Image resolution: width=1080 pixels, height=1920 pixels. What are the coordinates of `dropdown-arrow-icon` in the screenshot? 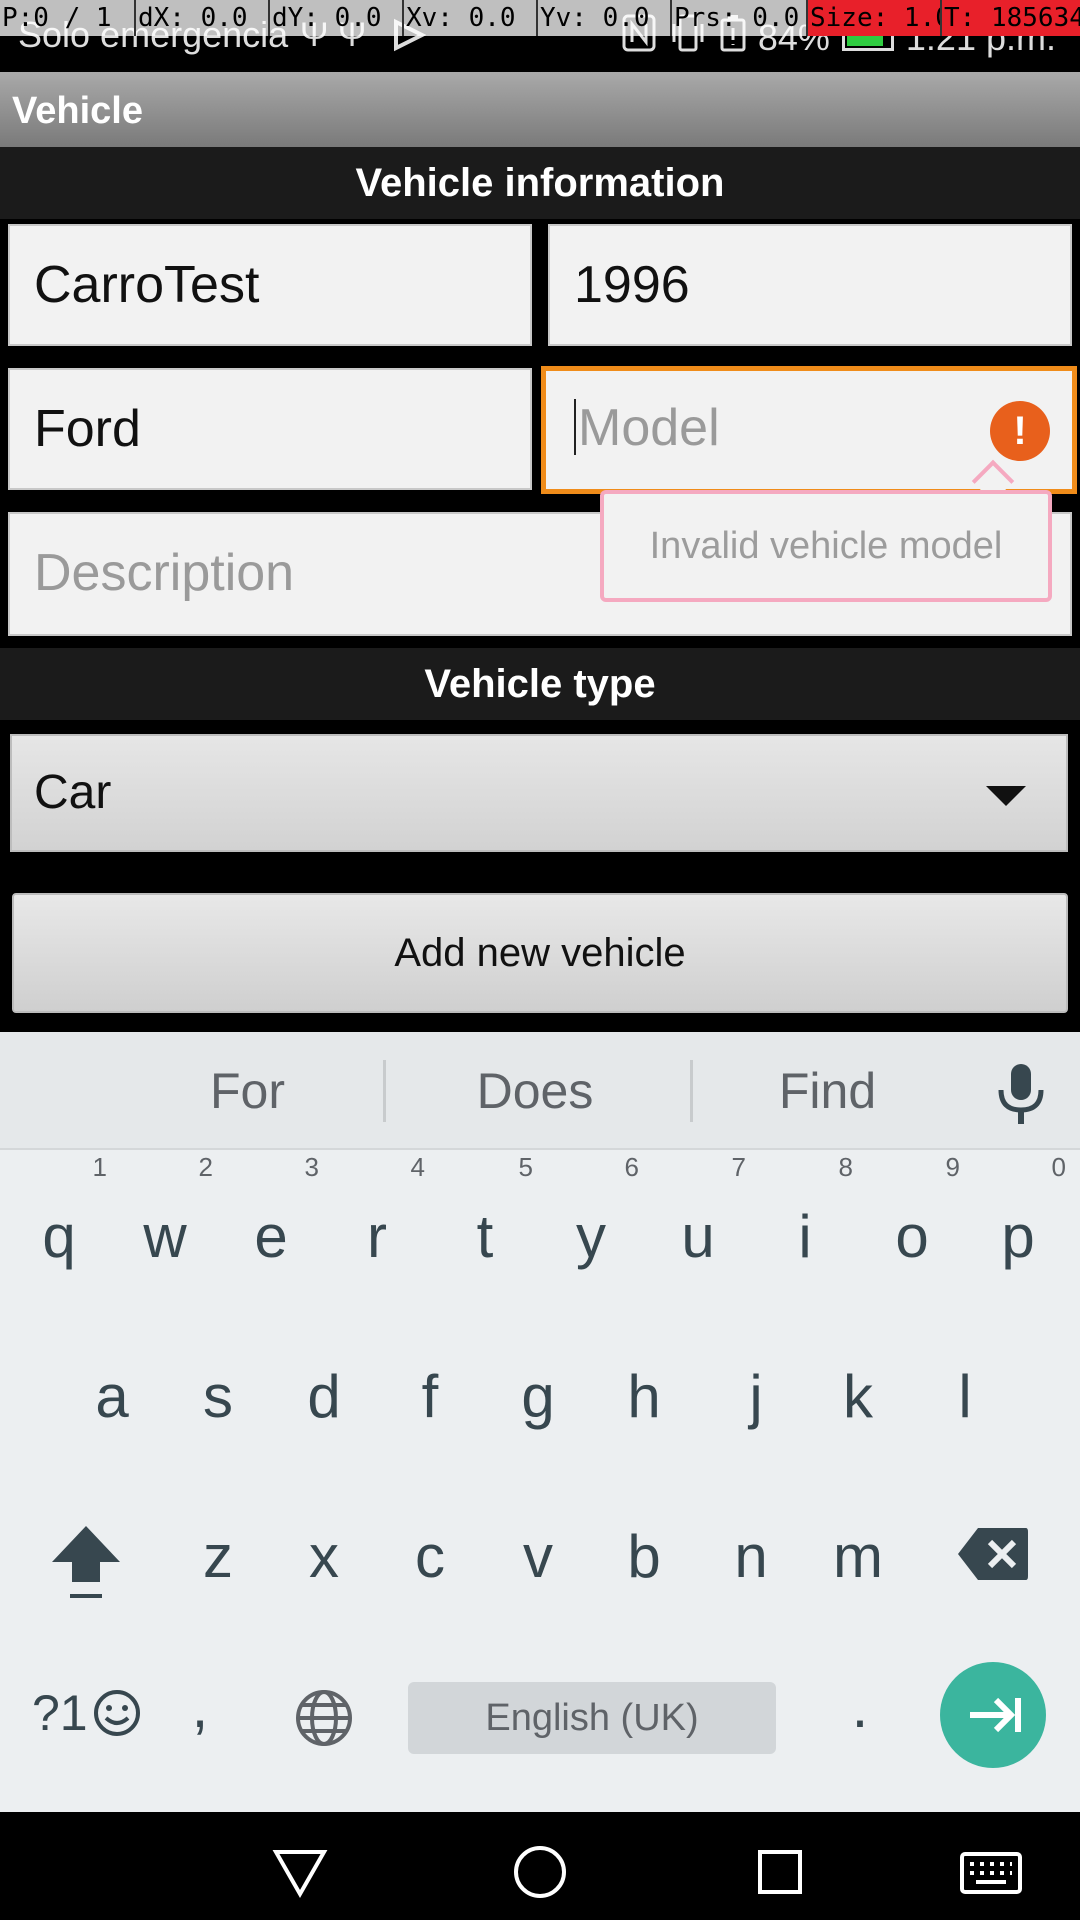 It's located at (1006, 796).